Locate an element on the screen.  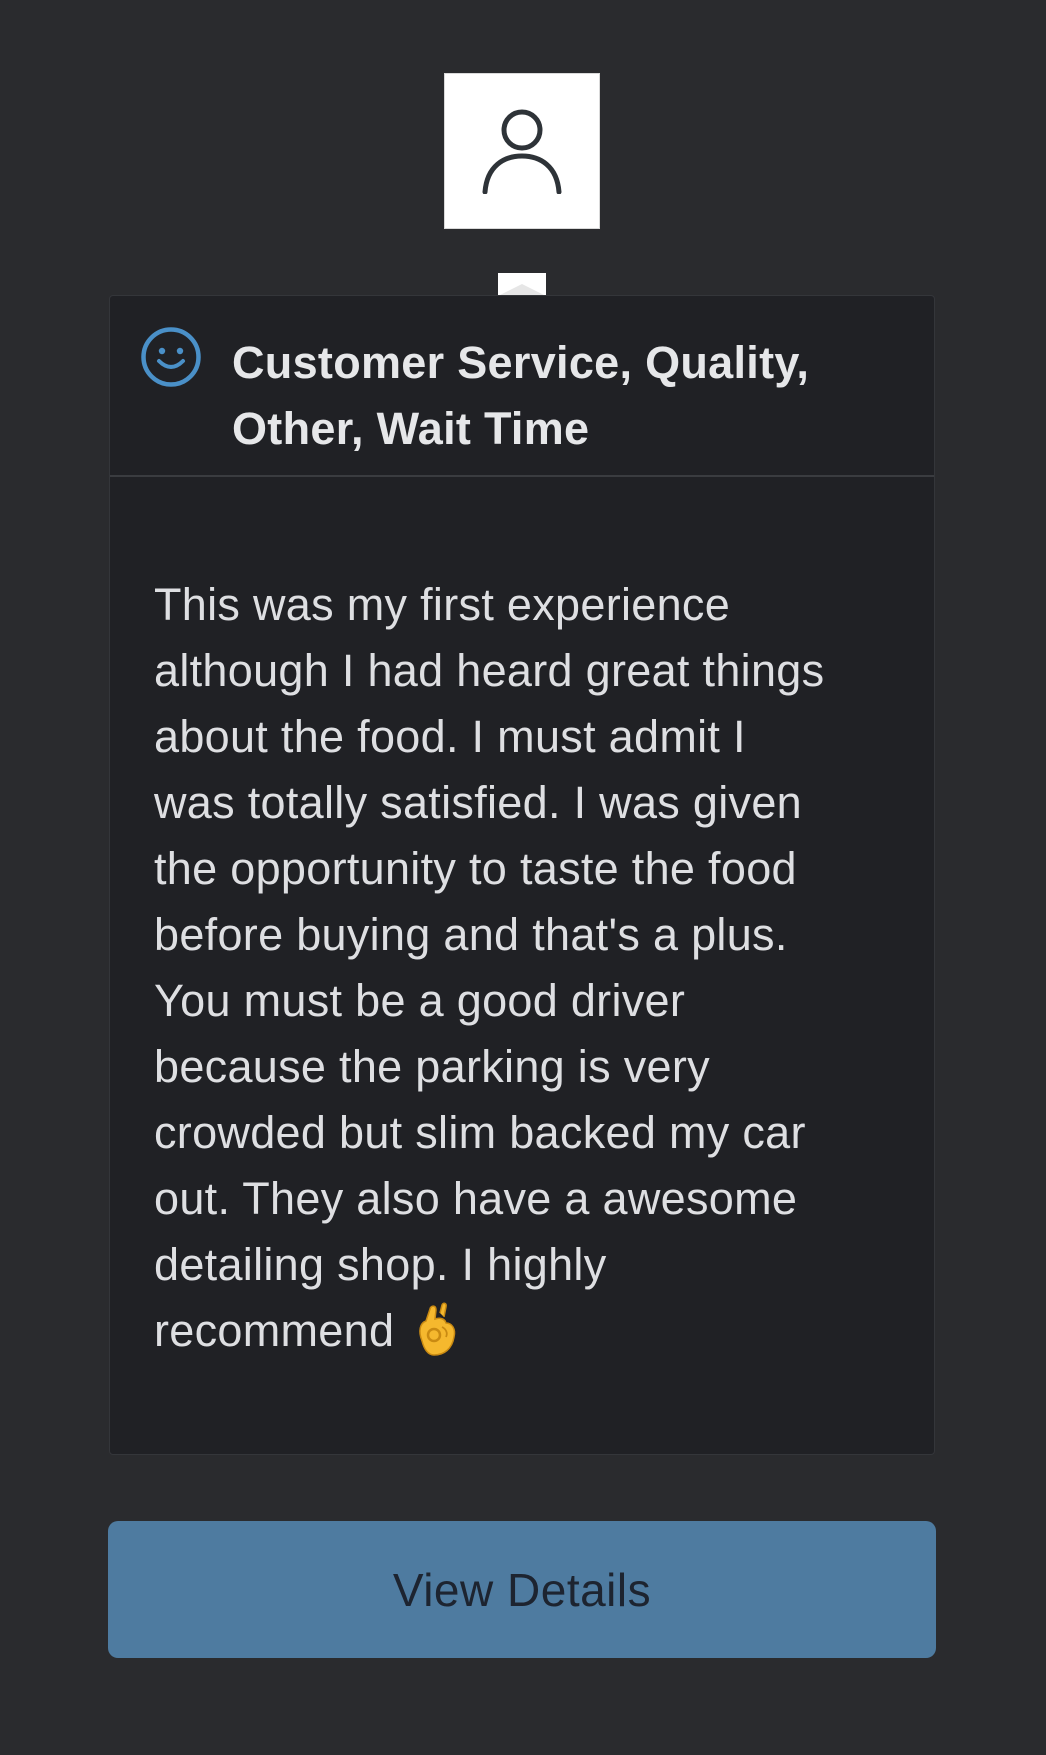
card-pointer is located at coordinates (522, 284).